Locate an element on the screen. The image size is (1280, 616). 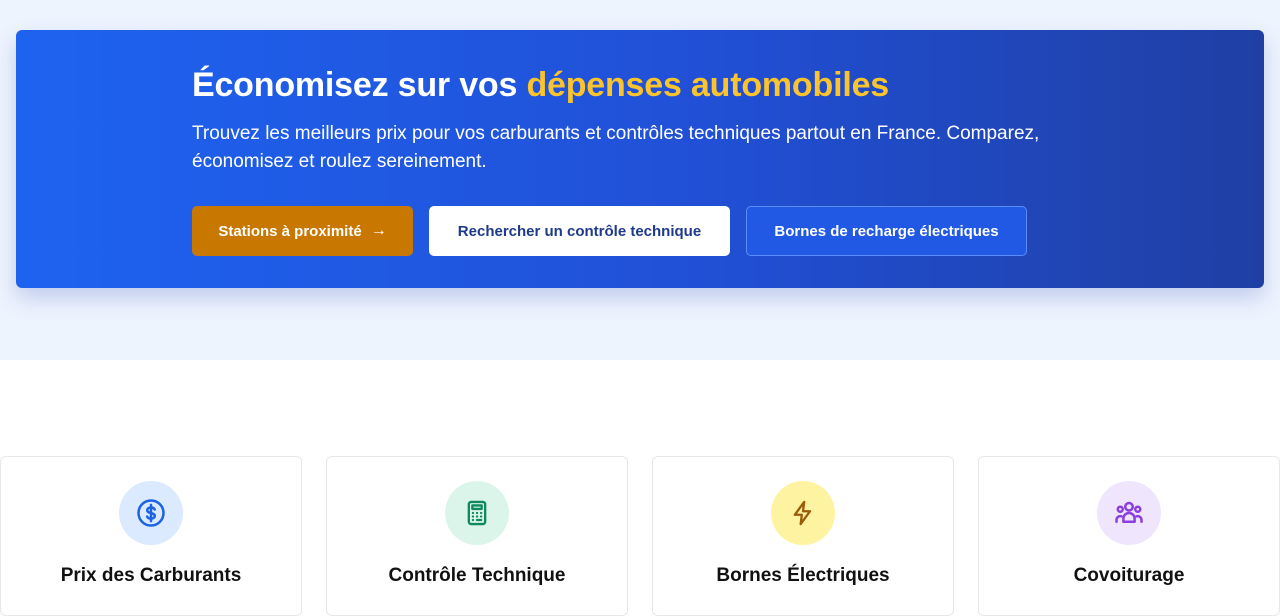
feature-title: Covoiturage is located at coordinates (1129, 575).